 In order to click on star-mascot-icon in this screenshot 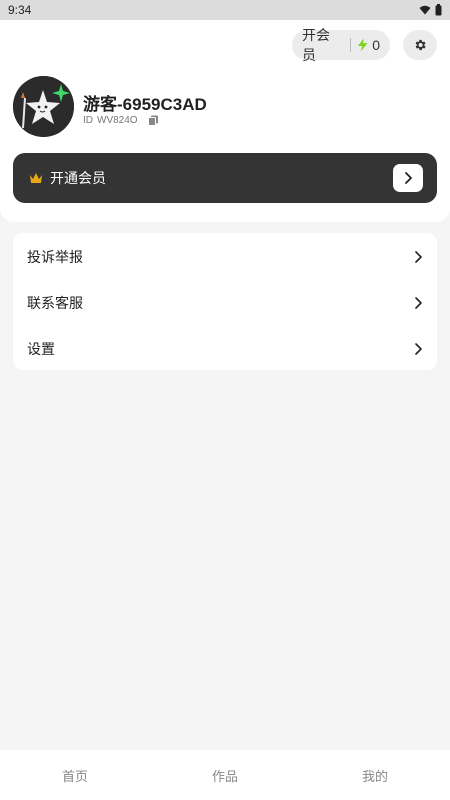, I will do `click(43, 106)`.